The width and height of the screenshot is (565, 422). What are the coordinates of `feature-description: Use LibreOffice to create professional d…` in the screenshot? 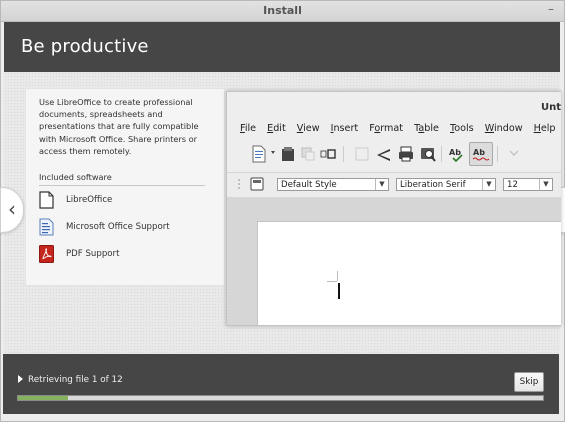 It's located at (119, 126).